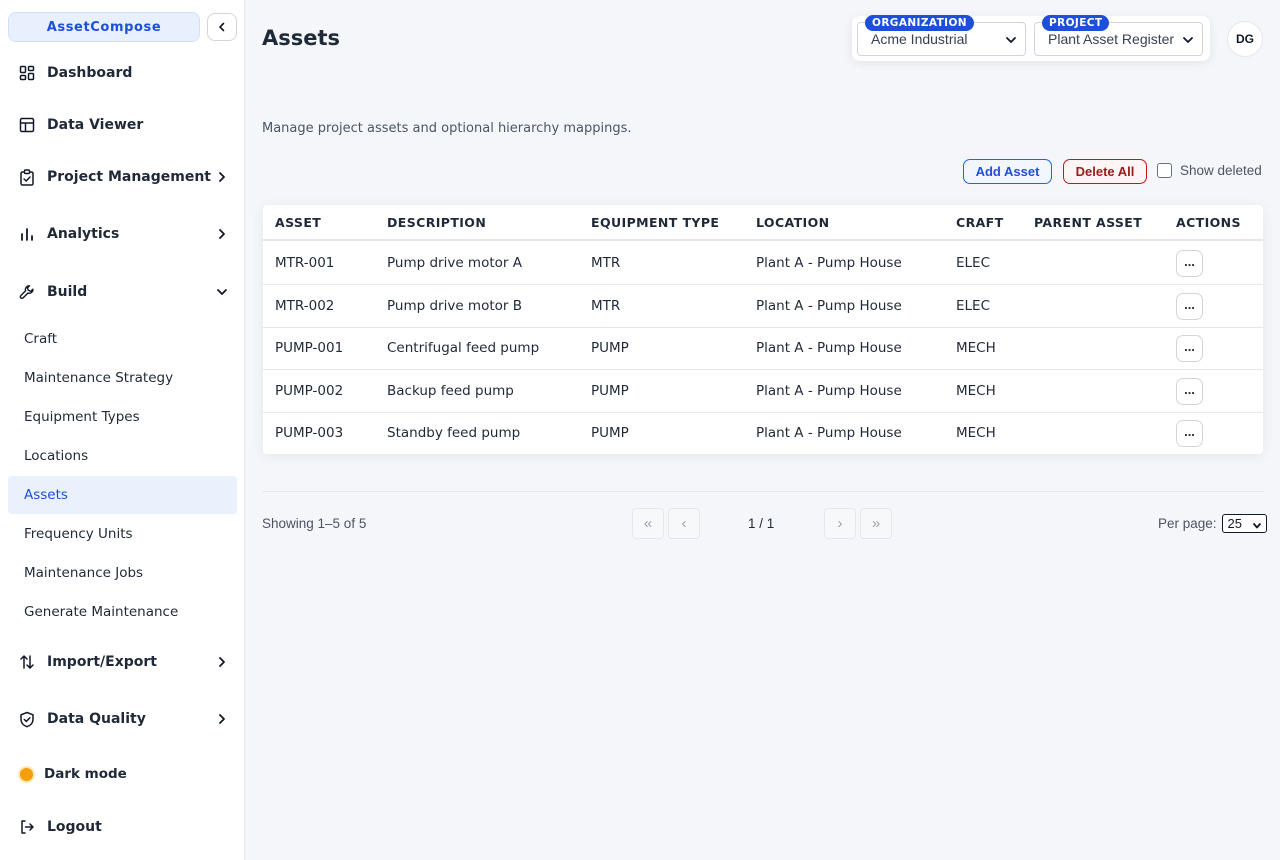 This screenshot has width=1280, height=860. What do you see at coordinates (919, 23) in the screenshot?
I see `organization-badge: ORGANIZATION` at bounding box center [919, 23].